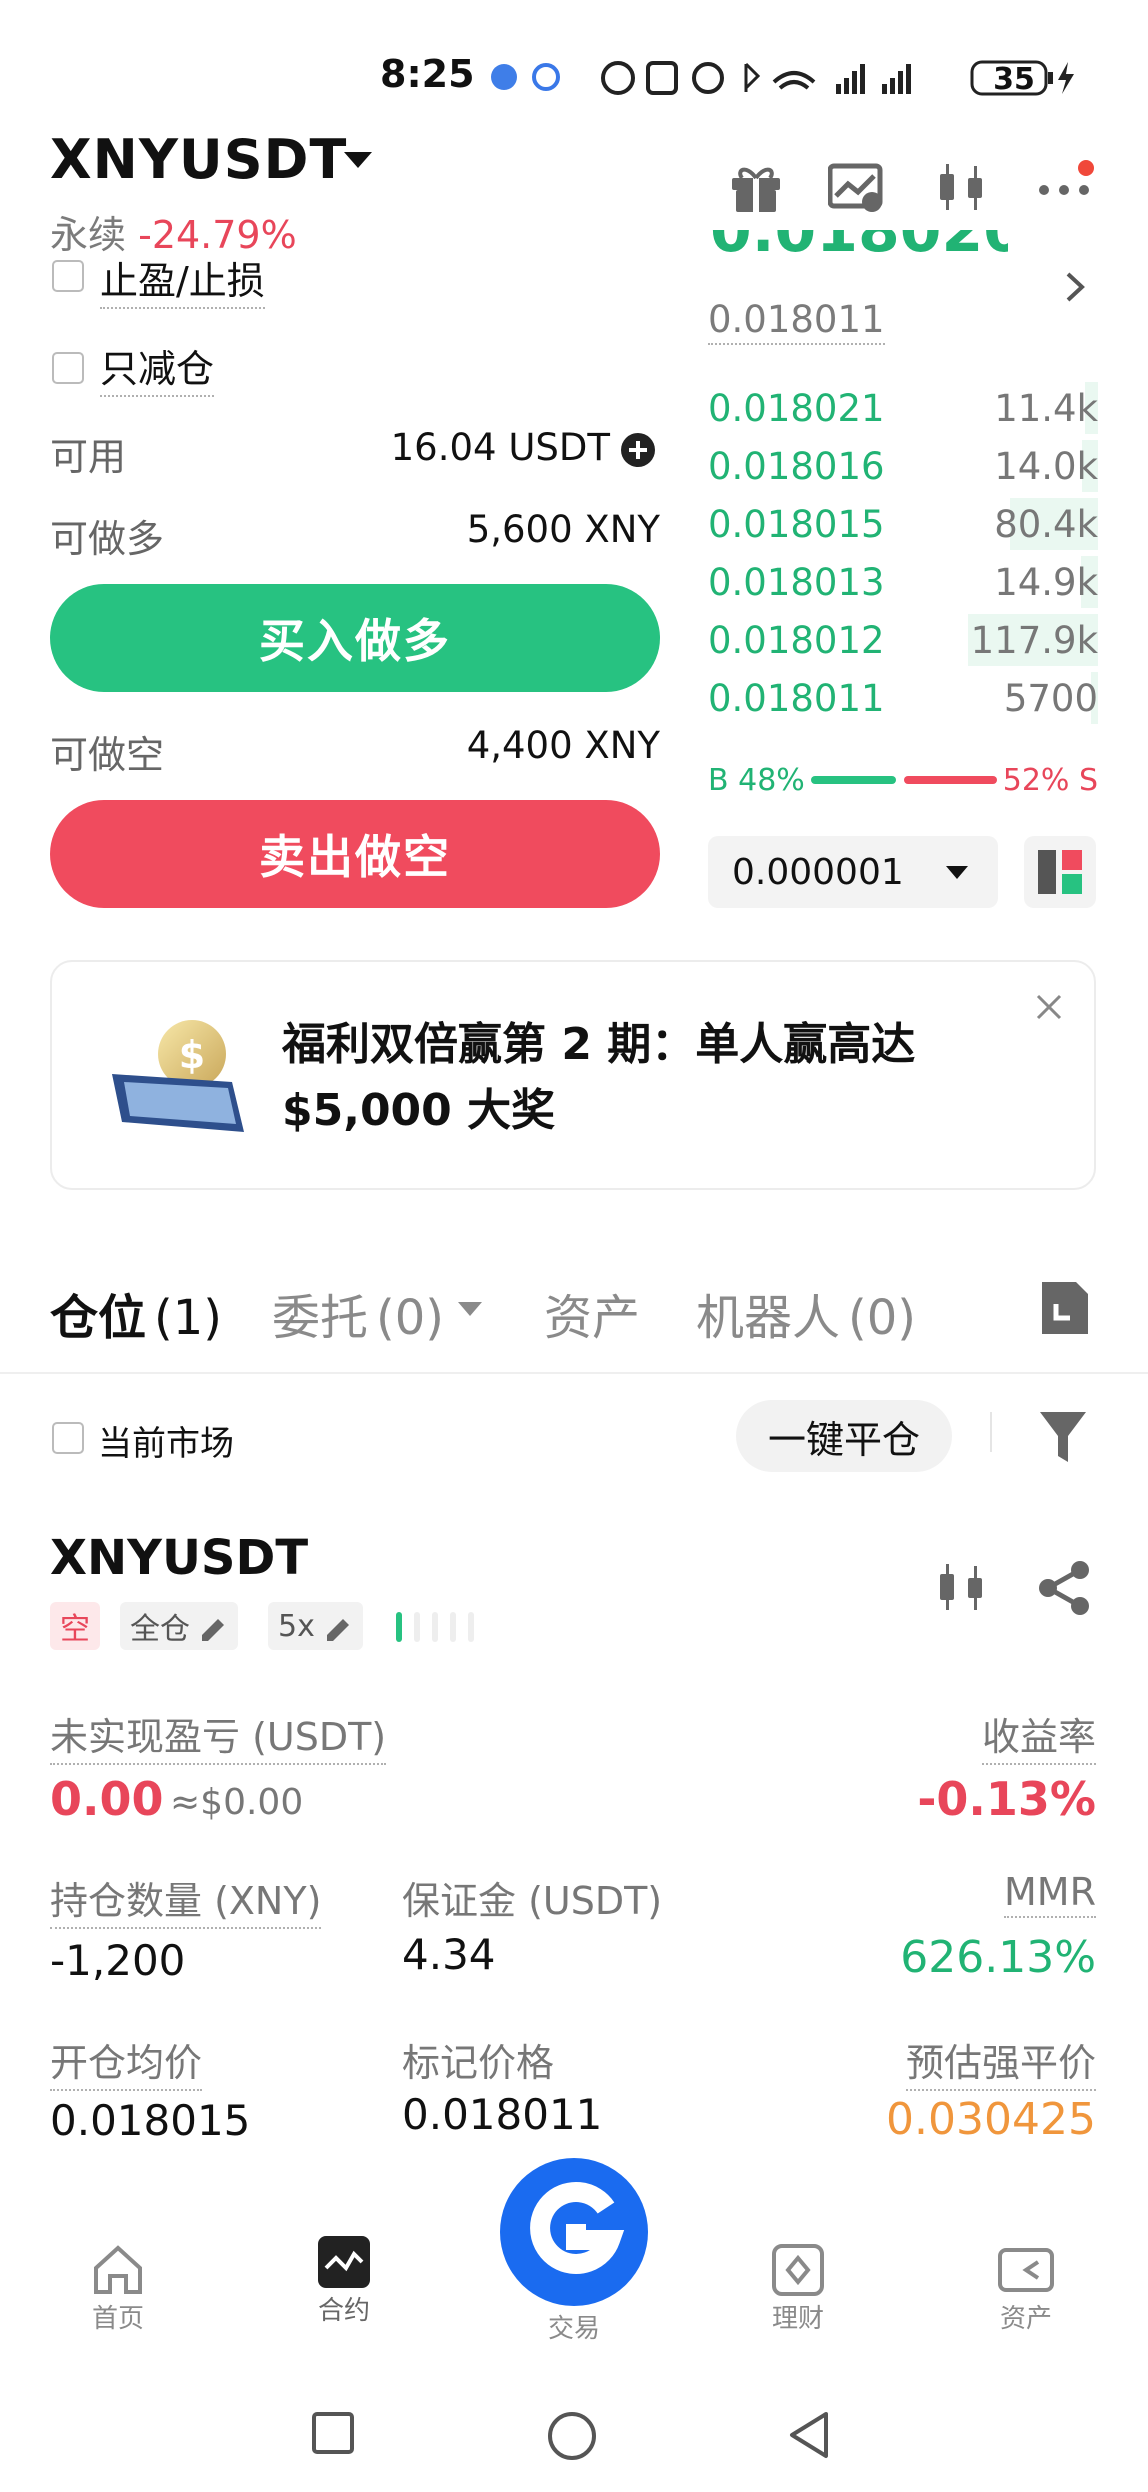 This screenshot has width=1148, height=2492. I want to click on nav-earn: 理财, so click(798, 2288).